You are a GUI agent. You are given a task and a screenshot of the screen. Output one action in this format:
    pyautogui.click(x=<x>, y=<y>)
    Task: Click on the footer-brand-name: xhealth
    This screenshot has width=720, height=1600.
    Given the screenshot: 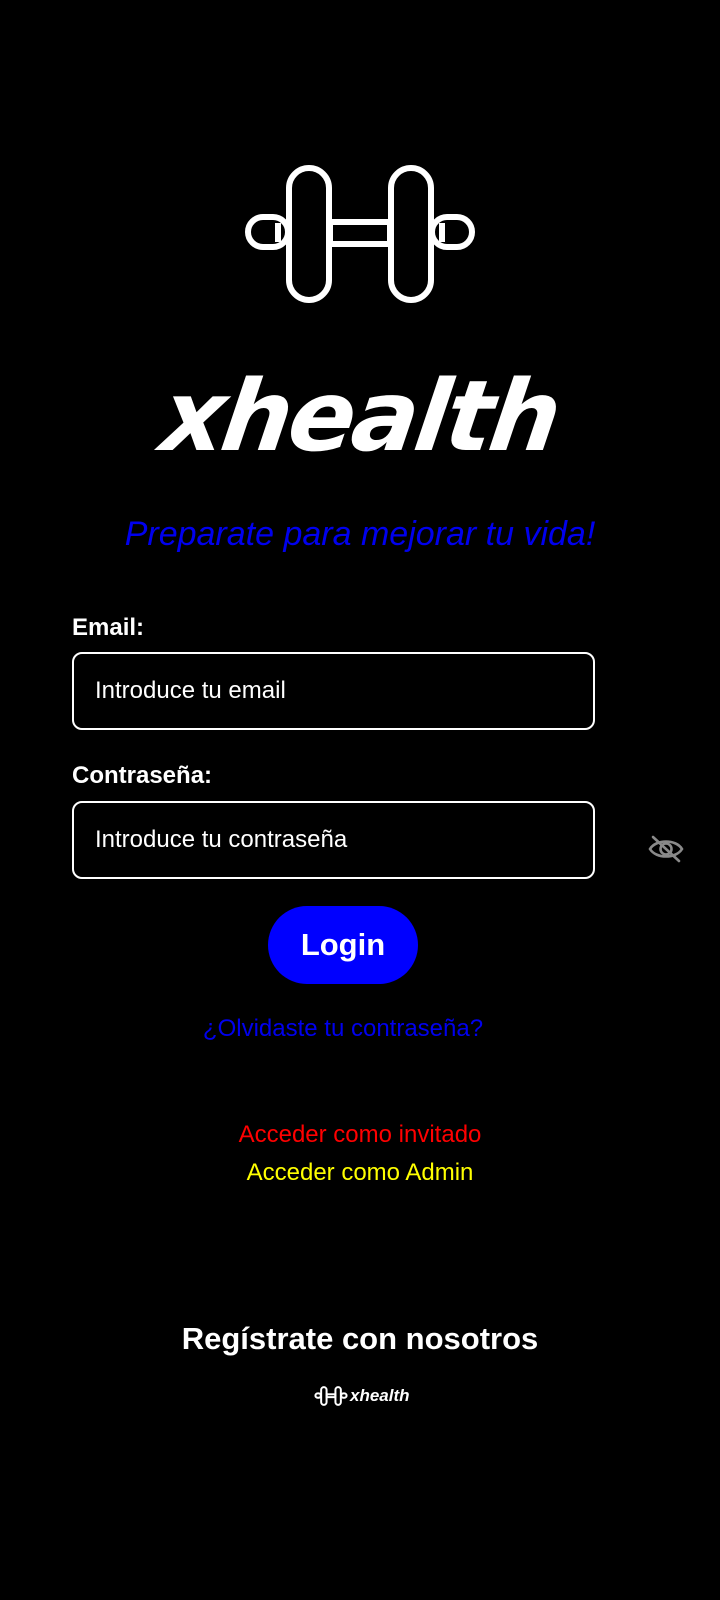 What is the action you would take?
    pyautogui.click(x=380, y=1395)
    